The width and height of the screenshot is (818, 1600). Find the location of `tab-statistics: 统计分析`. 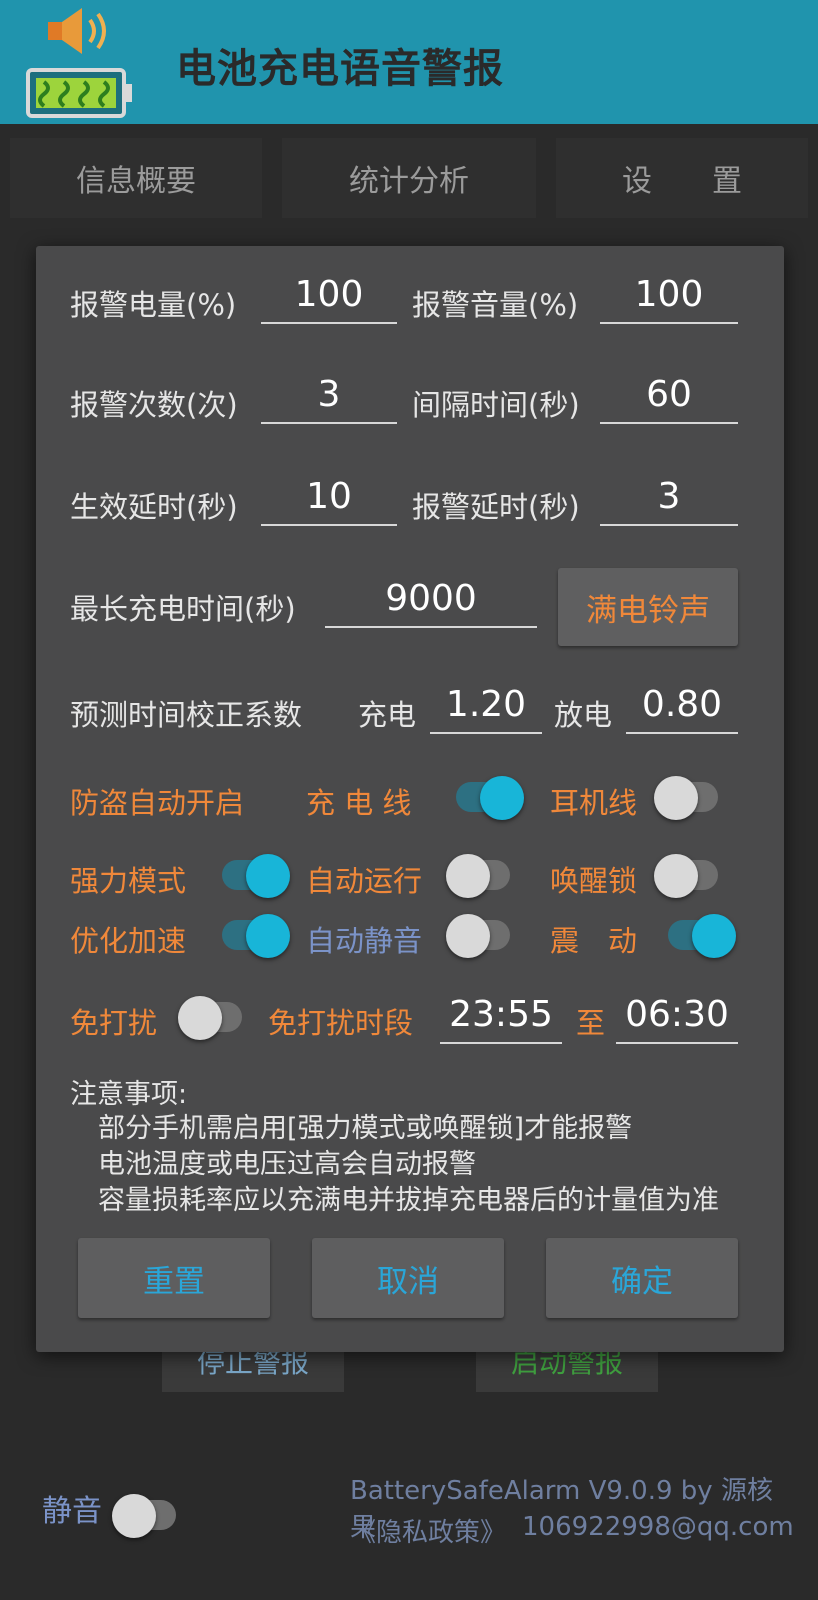

tab-statistics: 统计分析 is located at coordinates (409, 178).